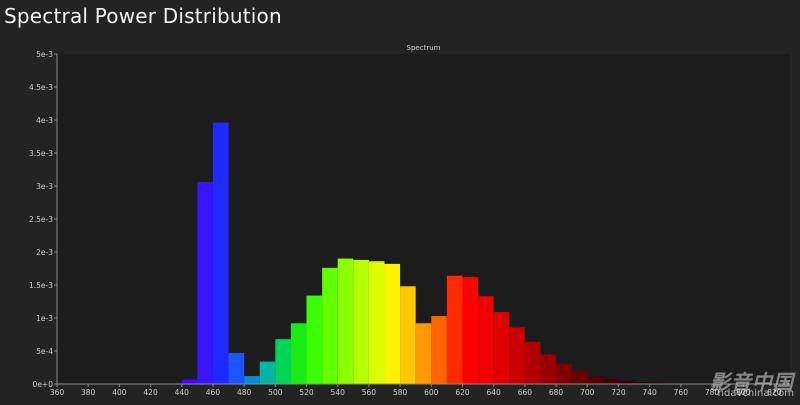 The width and height of the screenshot is (800, 405). I want to click on x-tick-label: 500, so click(275, 392).